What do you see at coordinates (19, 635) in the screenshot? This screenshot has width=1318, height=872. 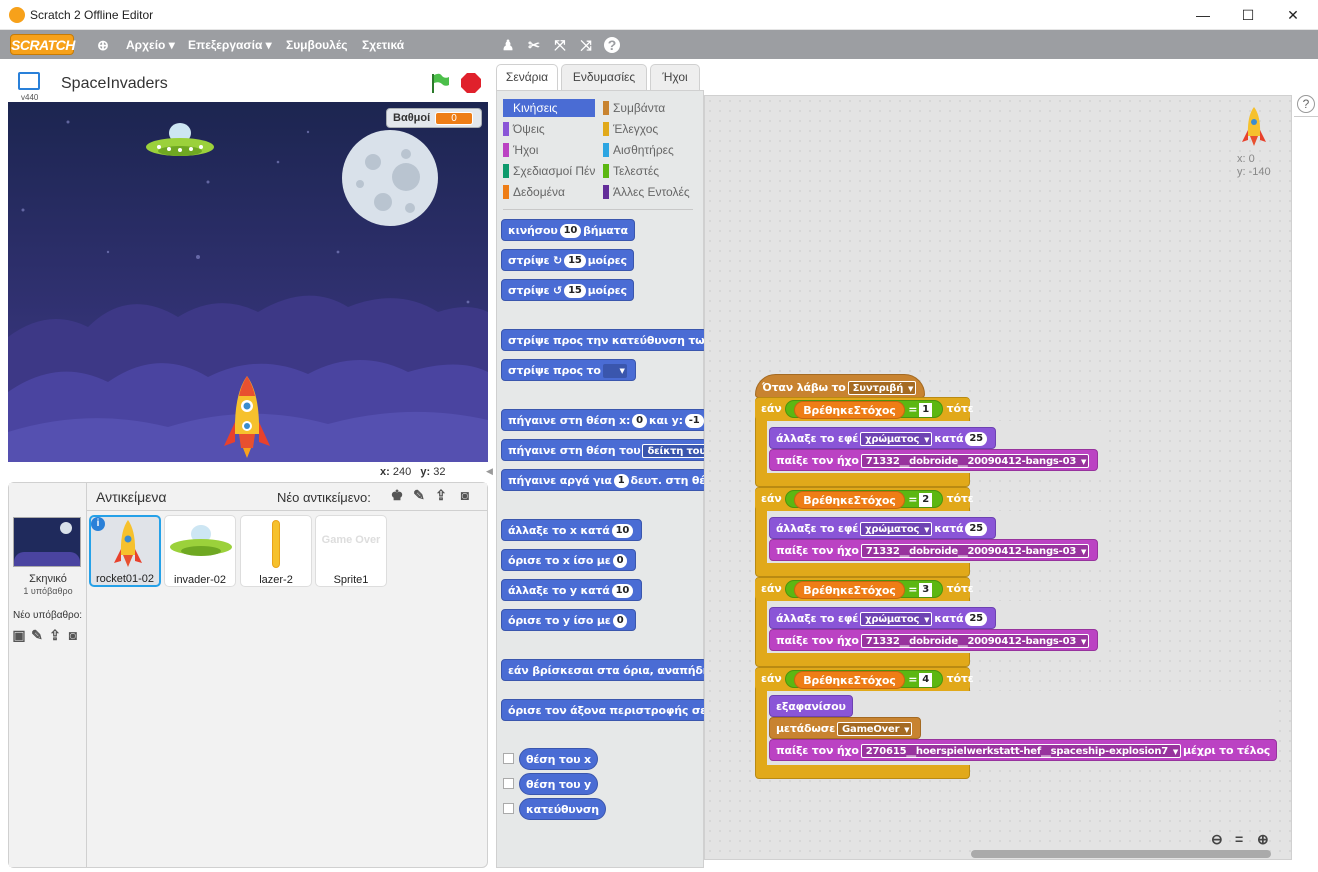 I see `choose-backdrop-icon: ▣` at bounding box center [19, 635].